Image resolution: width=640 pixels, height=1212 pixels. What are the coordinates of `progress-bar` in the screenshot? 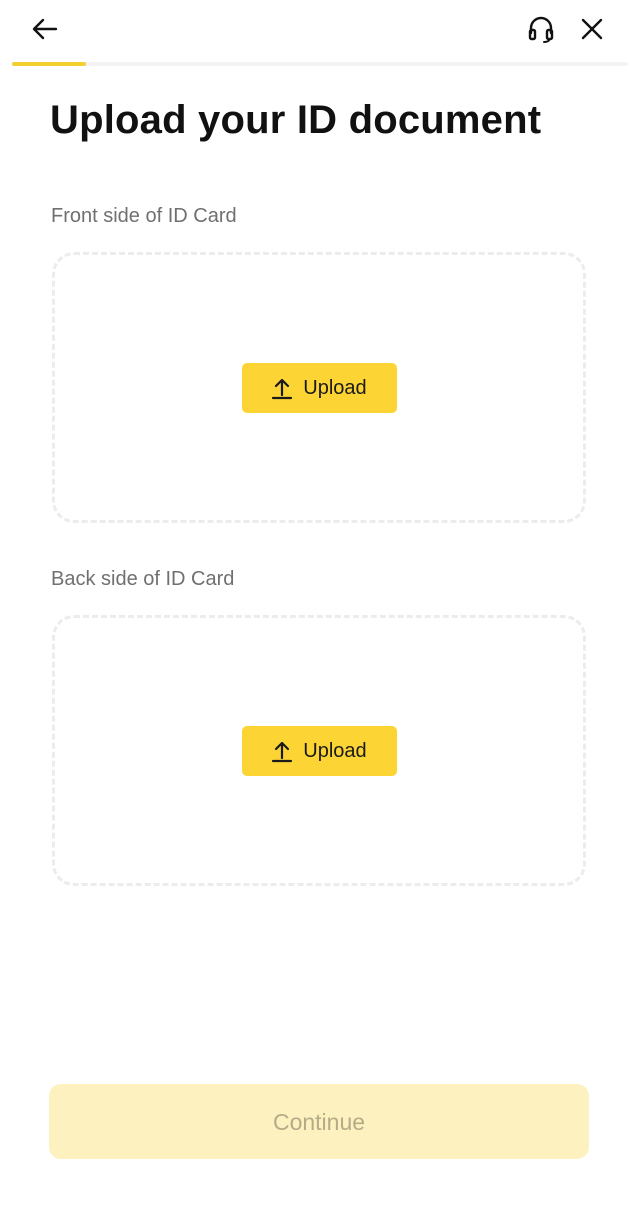 It's located at (320, 64).